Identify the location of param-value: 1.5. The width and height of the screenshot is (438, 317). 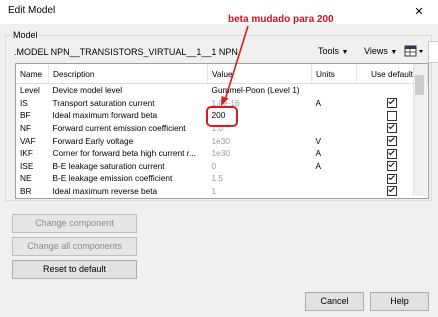
(260, 178).